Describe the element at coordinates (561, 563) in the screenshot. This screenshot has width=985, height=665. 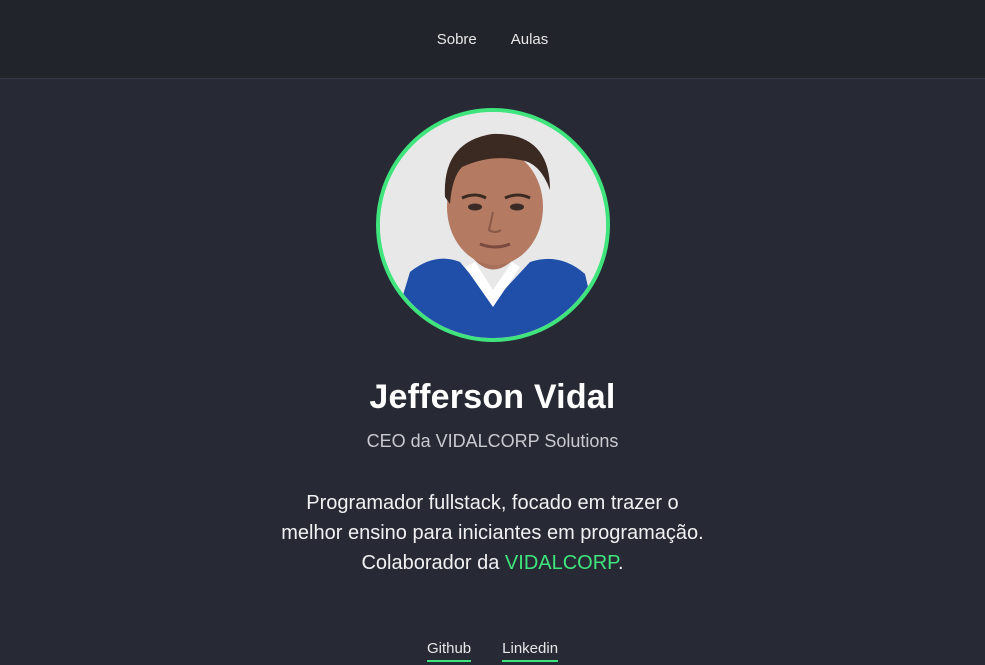
I see `vidalcorp-link: VIDALCORP` at that location.